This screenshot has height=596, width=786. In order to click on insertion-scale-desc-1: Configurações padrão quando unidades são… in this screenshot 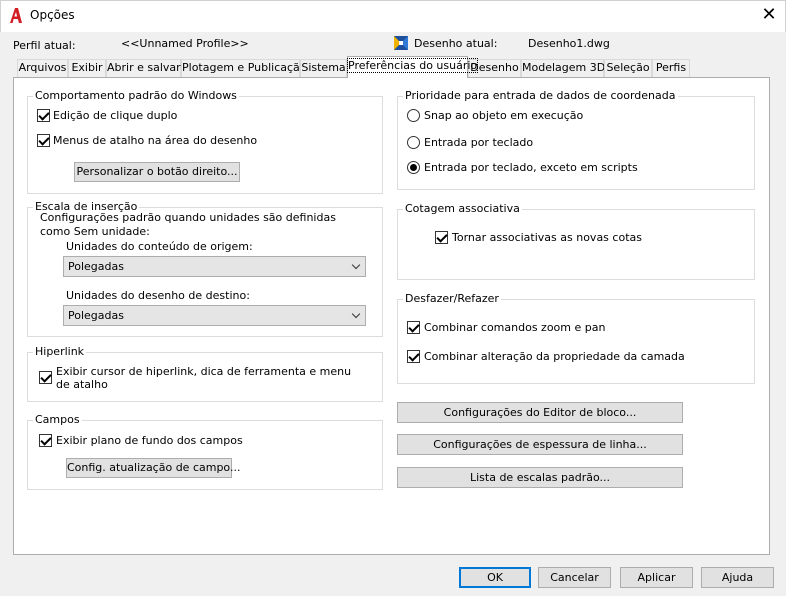, I will do `click(188, 217)`.